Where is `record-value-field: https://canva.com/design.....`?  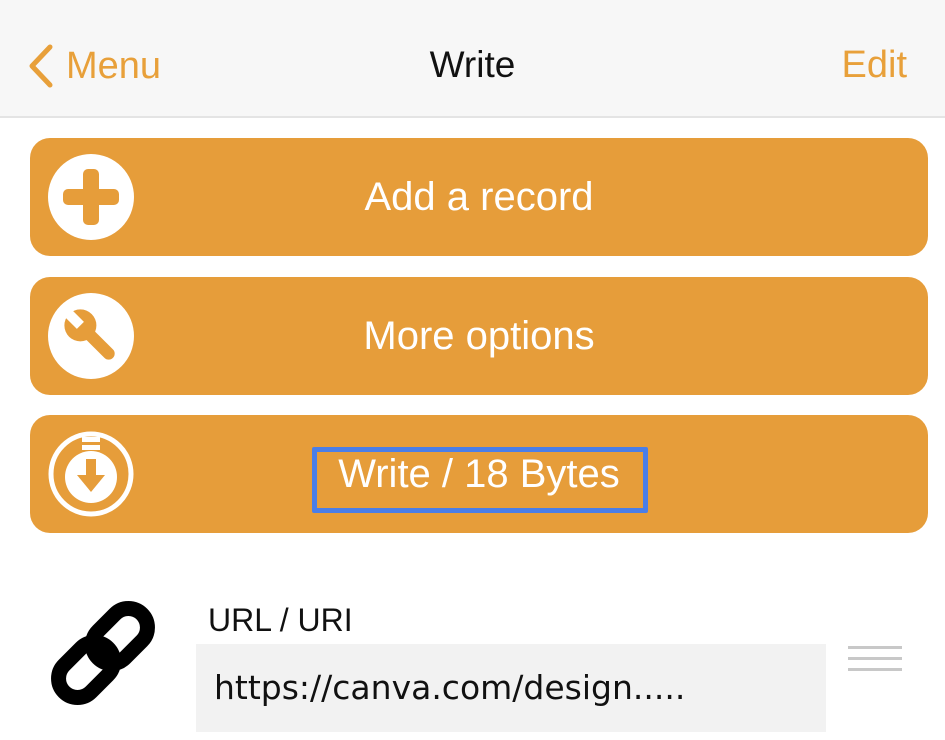
record-value-field: https://canva.com/design..... is located at coordinates (511, 688).